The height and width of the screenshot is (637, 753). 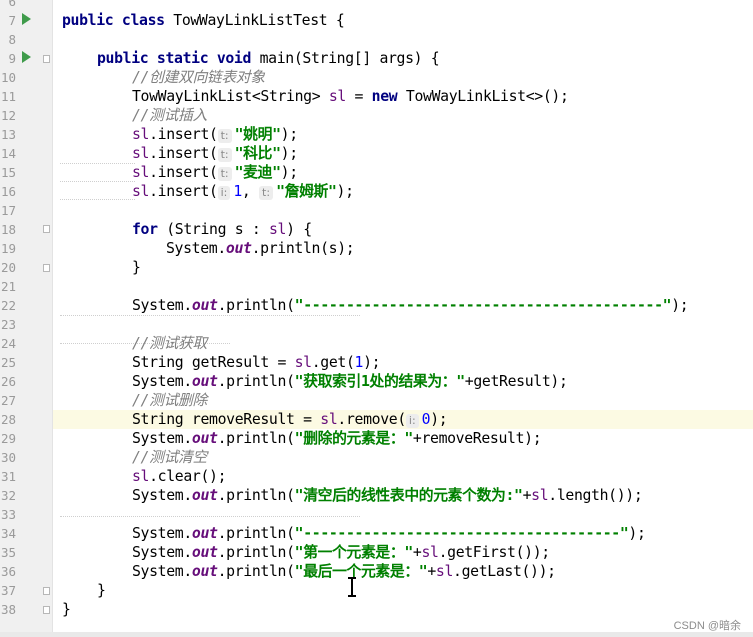 What do you see at coordinates (8, 457) in the screenshot?
I see `line-number: 30` at bounding box center [8, 457].